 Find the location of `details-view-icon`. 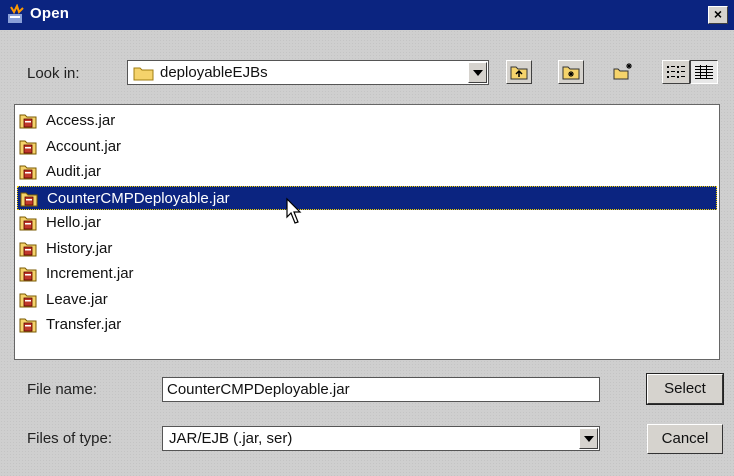

details-view-icon is located at coordinates (704, 72).